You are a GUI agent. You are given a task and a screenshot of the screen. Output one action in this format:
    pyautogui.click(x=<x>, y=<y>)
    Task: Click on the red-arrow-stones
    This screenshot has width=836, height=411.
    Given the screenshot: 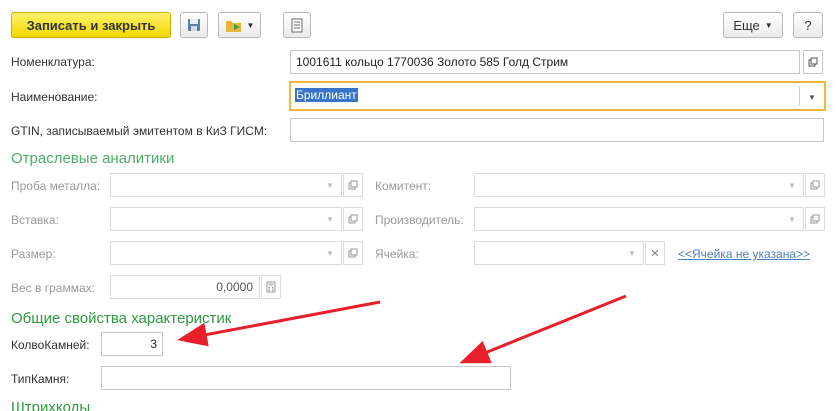 What is the action you would take?
    pyautogui.click(x=279, y=323)
    